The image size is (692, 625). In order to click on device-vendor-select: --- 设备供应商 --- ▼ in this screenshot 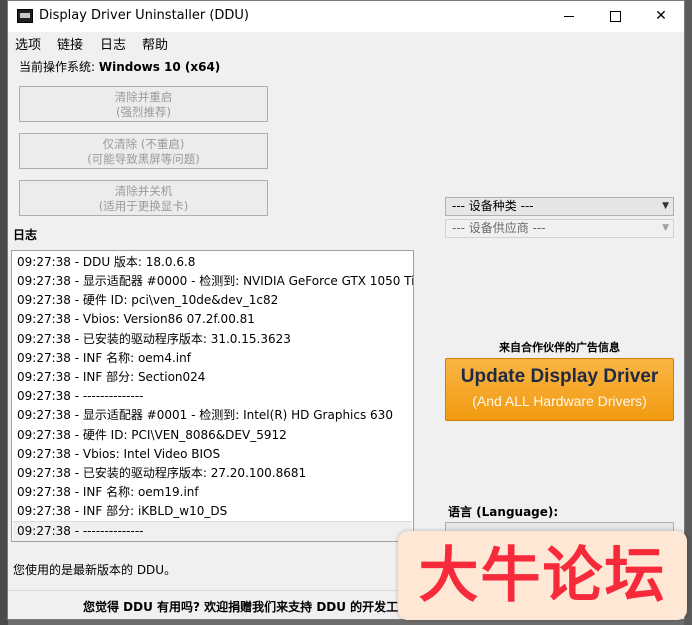, I will do `click(559, 228)`.